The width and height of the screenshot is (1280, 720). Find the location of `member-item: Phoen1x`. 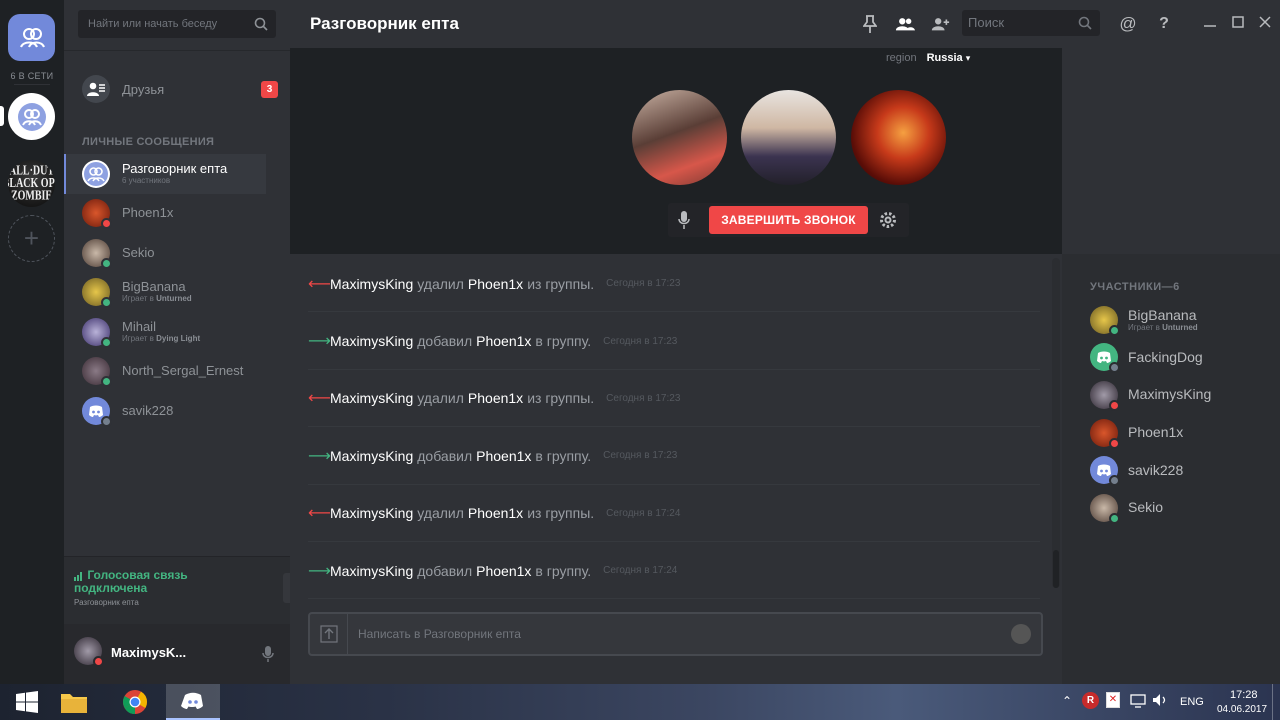

member-item: Phoen1x is located at coordinates (1150, 433).